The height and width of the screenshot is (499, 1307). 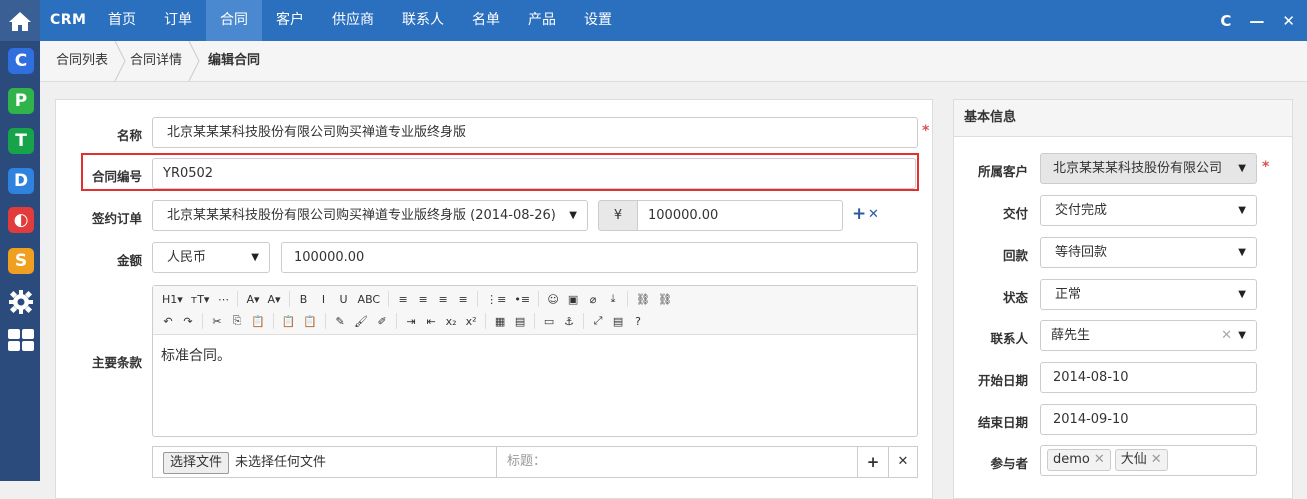 What do you see at coordinates (542, 20) in the screenshot?
I see `nav-item-7: 产品` at bounding box center [542, 20].